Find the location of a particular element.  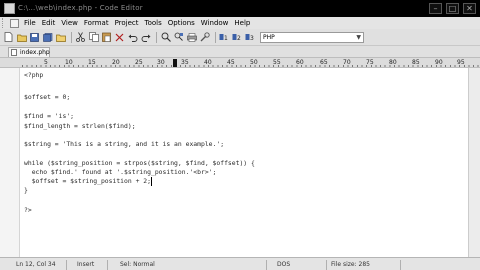

menu-project: Project is located at coordinates (127, 23).